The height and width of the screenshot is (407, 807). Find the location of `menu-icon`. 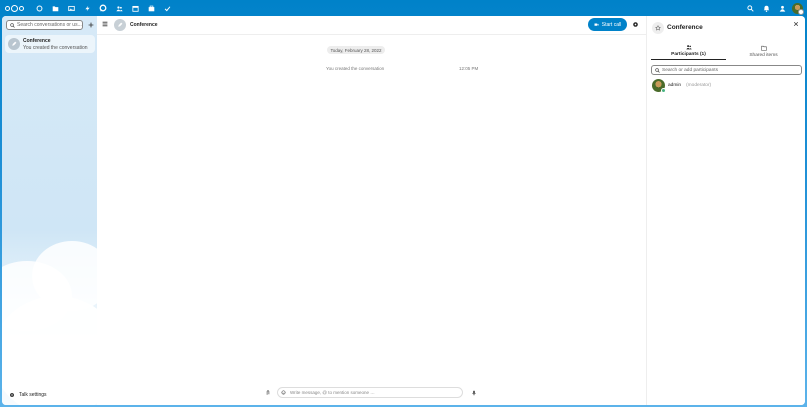

menu-icon is located at coordinates (105, 24).